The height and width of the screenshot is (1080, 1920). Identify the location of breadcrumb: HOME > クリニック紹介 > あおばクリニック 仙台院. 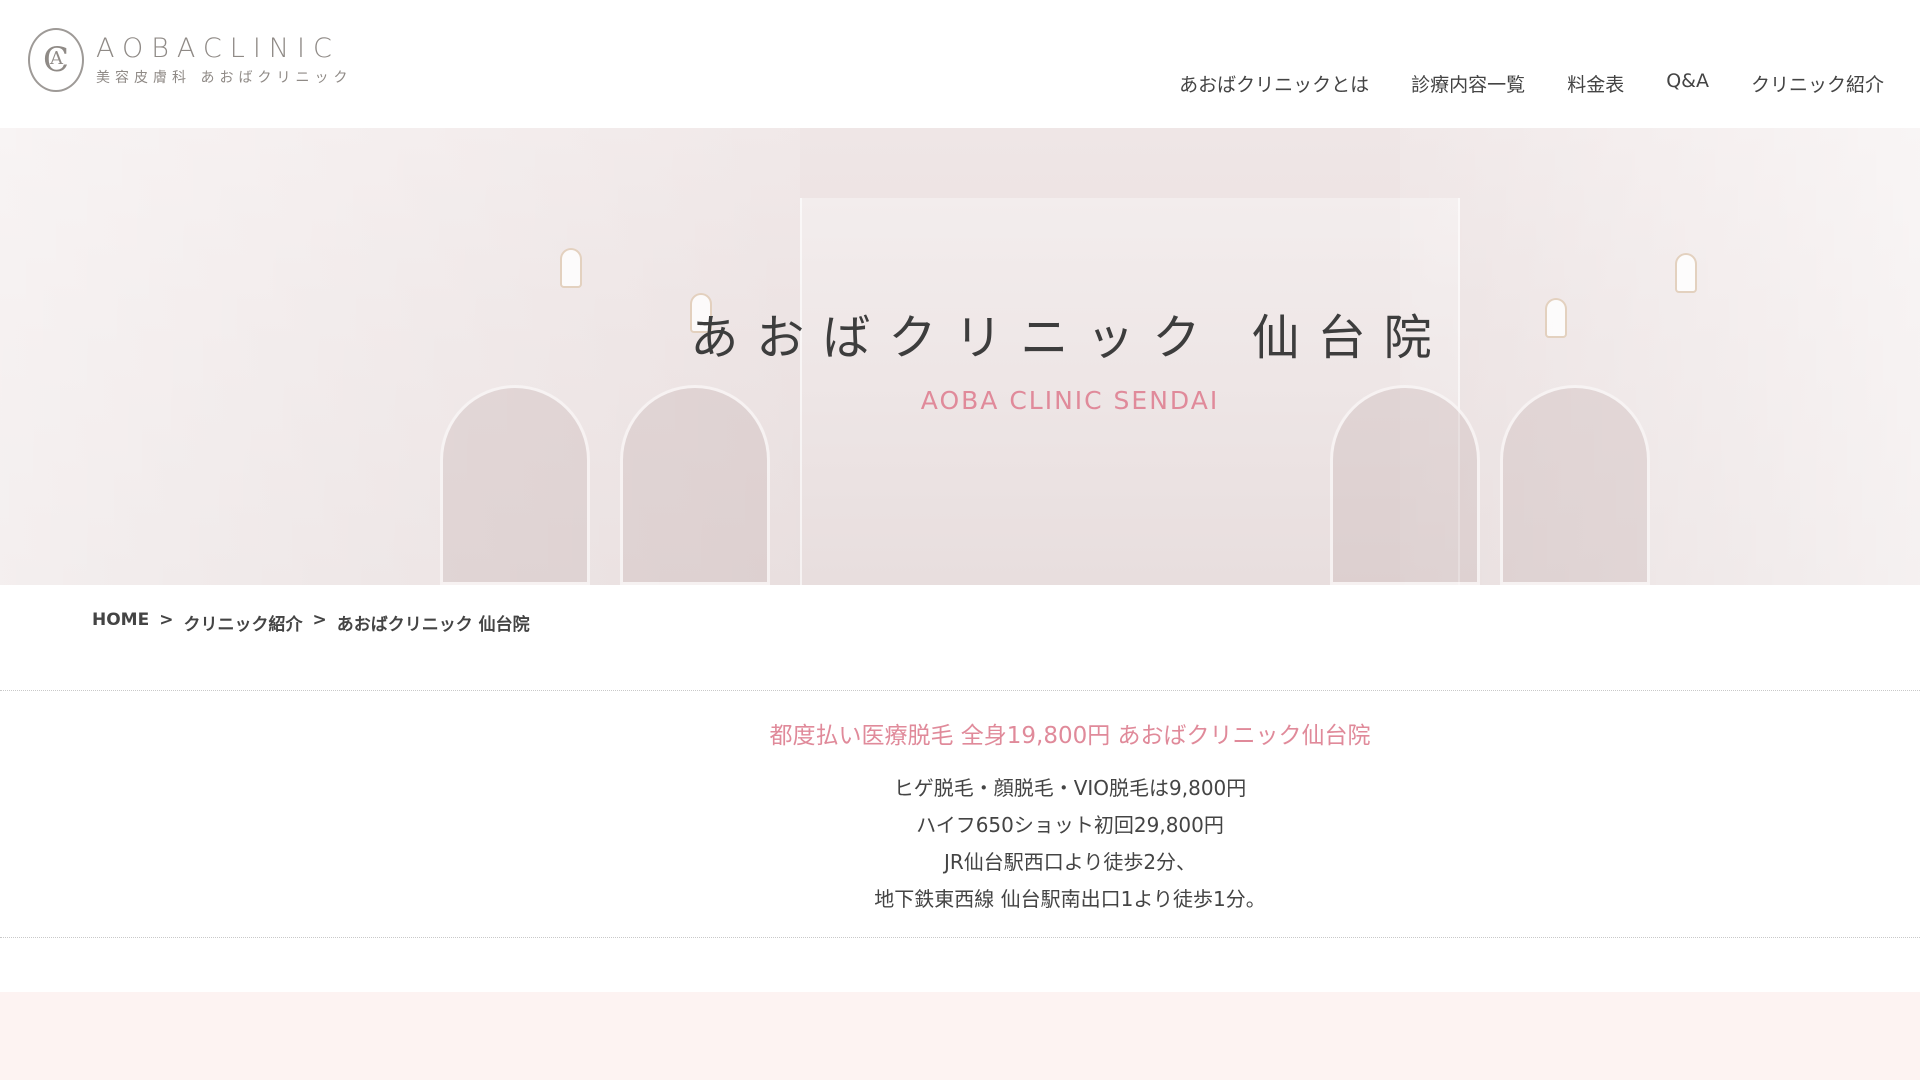
(311, 622).